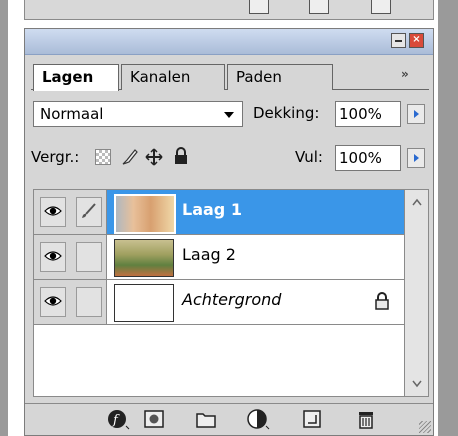 This screenshot has width=458, height=436. I want to click on blend-mode-select: Normaal, so click(138, 114).